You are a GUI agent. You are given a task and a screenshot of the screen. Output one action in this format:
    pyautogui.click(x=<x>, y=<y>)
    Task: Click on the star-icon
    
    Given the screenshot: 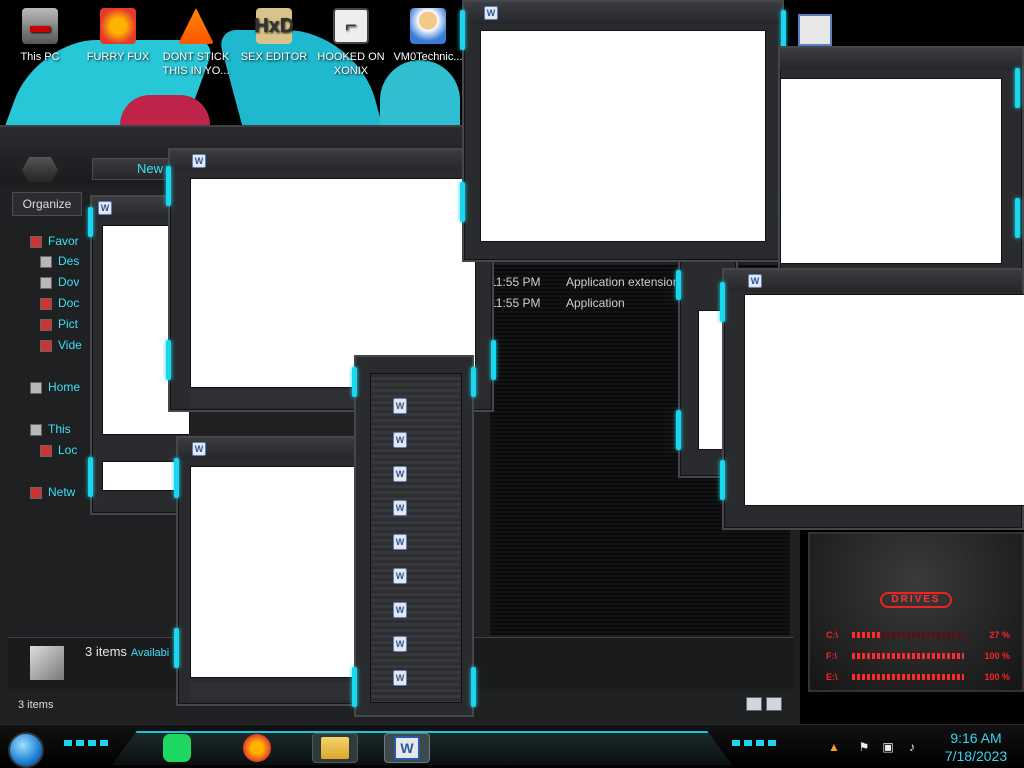 What is the action you would take?
    pyautogui.click(x=36, y=241)
    